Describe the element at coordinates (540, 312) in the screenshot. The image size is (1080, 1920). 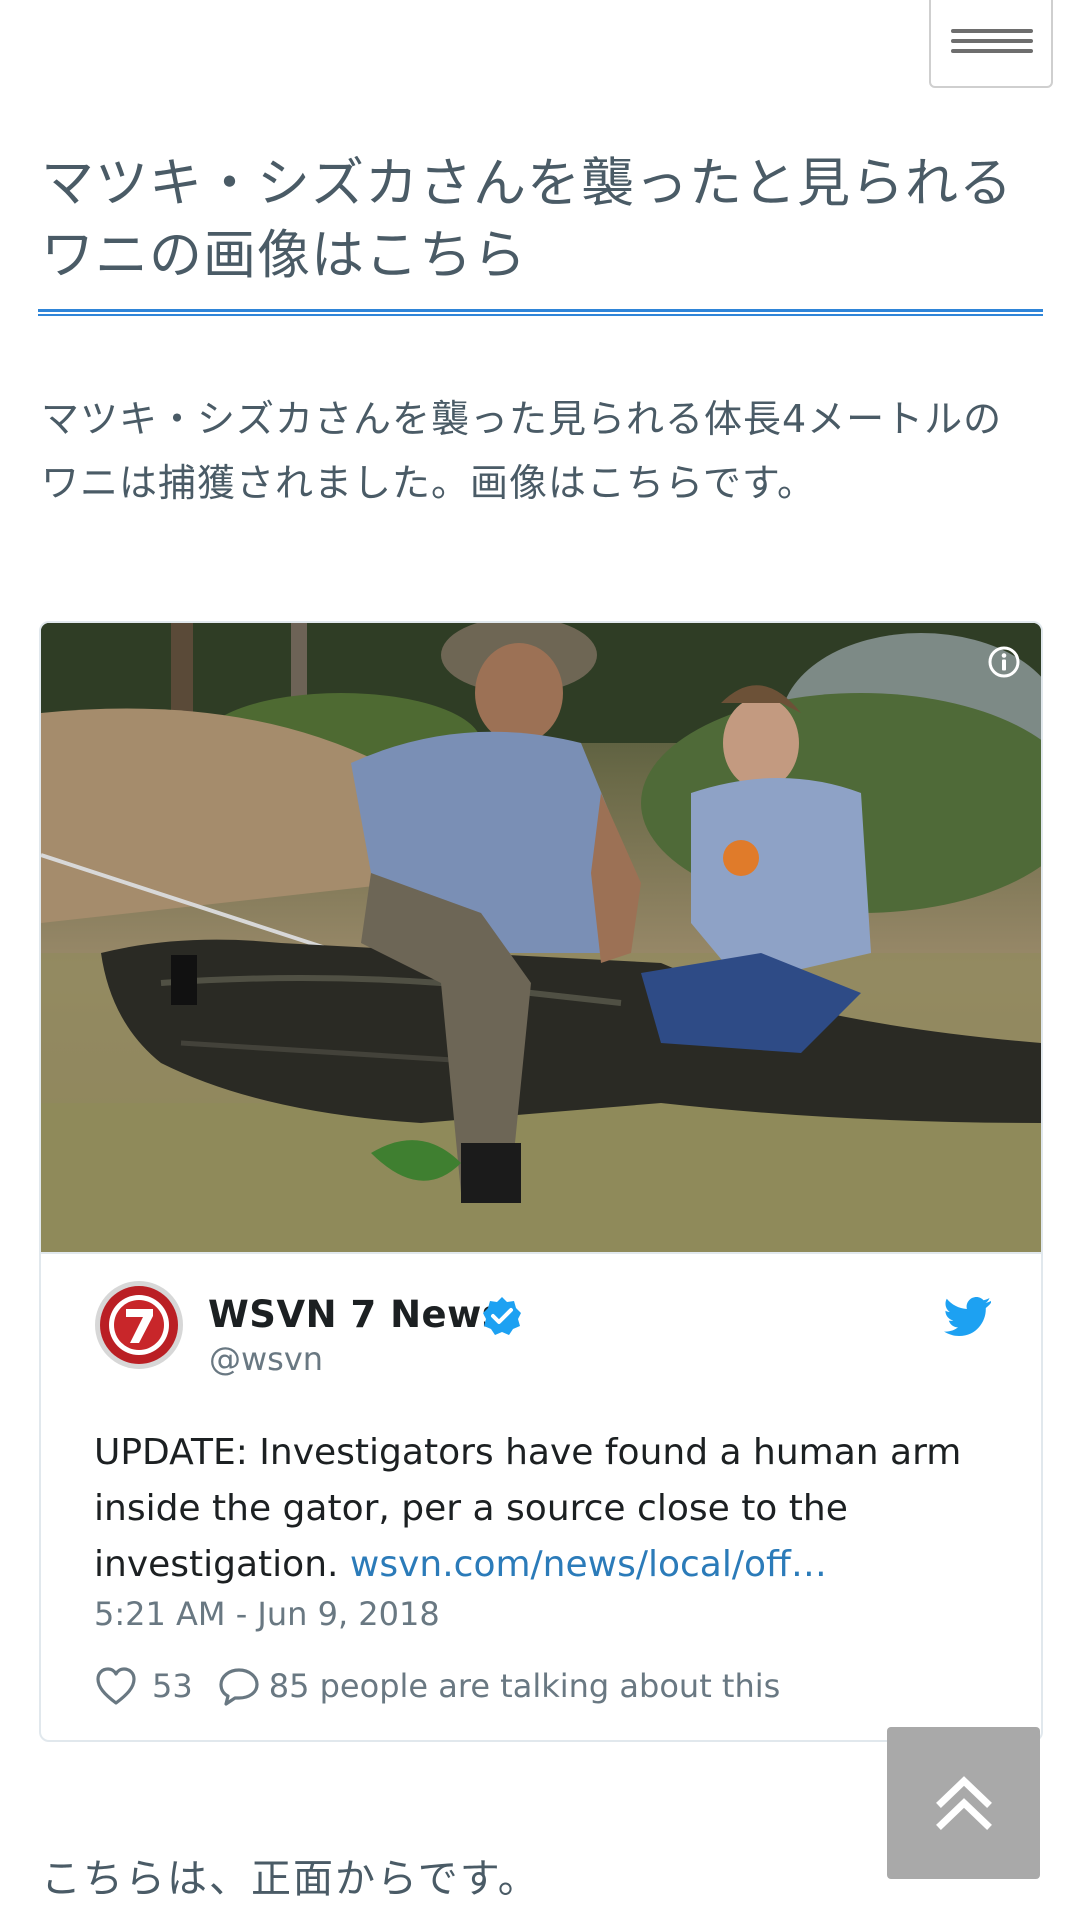
I see `headline-divider` at that location.